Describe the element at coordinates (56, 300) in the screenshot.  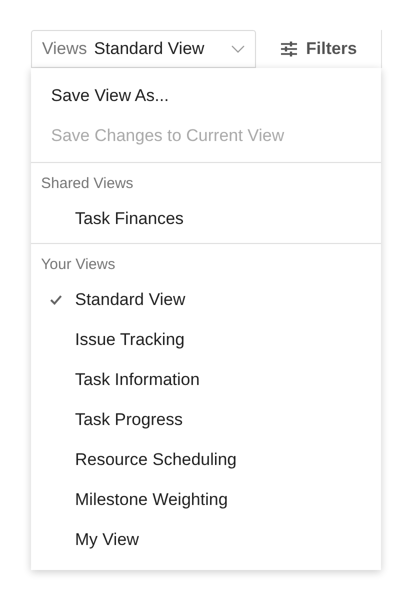
I see `checkmark-icon` at that location.